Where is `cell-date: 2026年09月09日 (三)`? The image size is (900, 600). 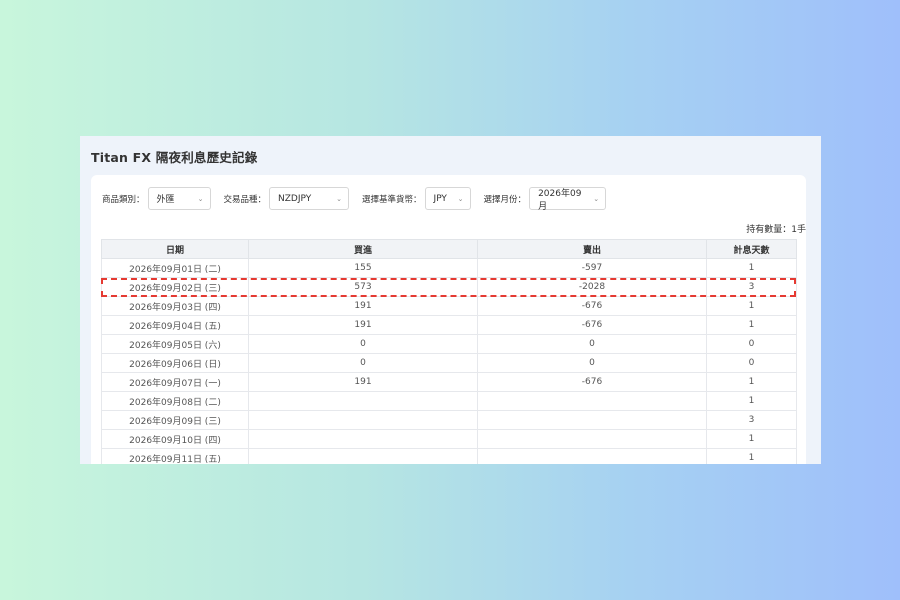 cell-date: 2026年09月09日 (三) is located at coordinates (175, 420).